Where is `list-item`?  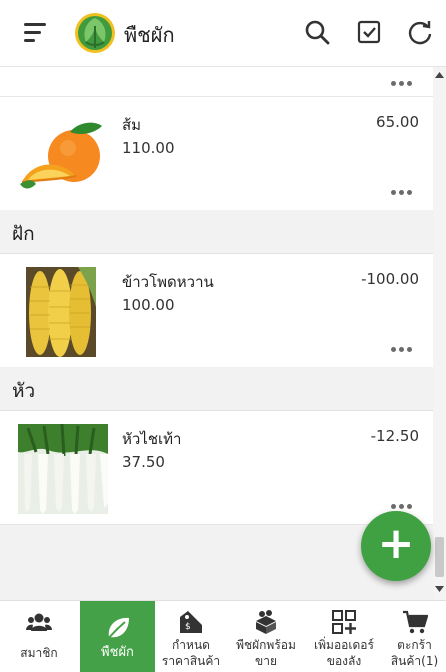
list-item is located at coordinates (216, 82).